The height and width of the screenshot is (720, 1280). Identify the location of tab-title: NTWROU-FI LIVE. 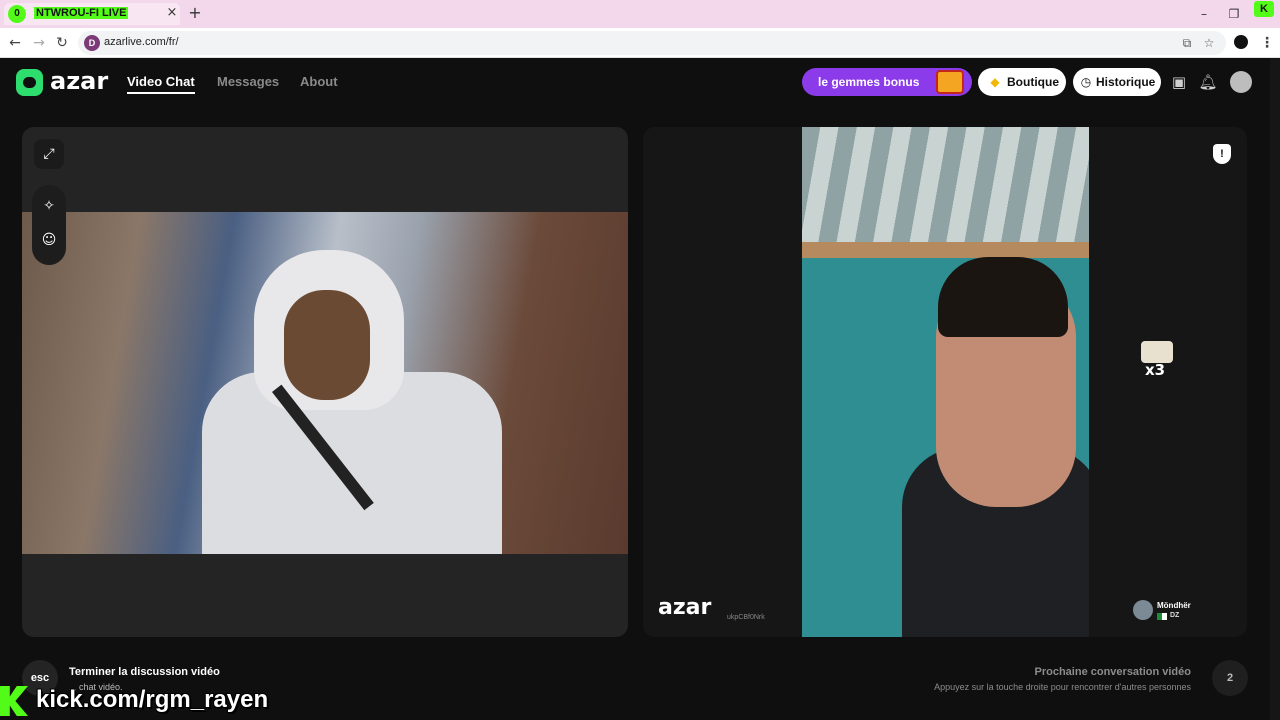
(81, 13).